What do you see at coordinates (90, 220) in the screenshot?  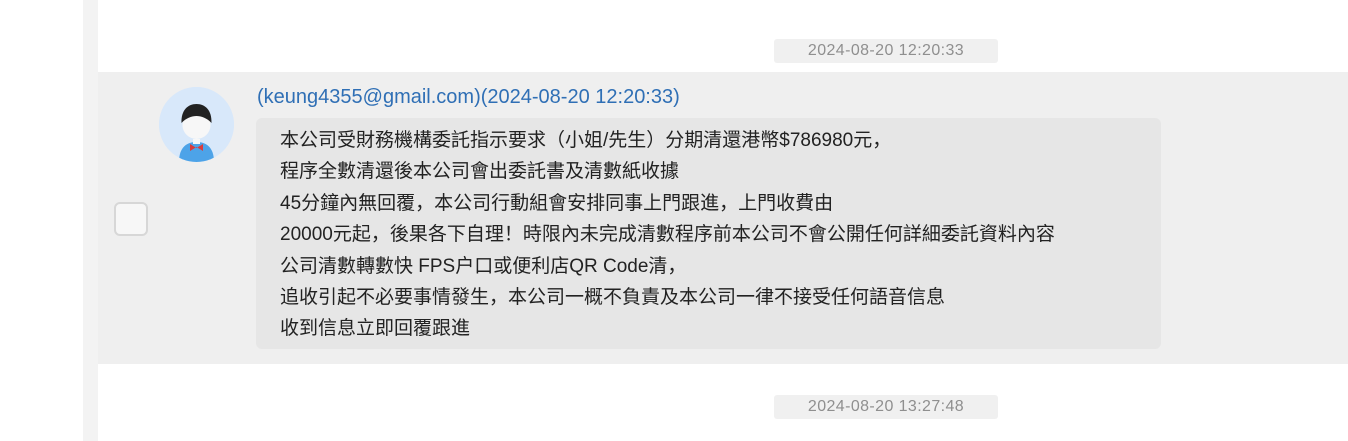 I see `panel-divider` at bounding box center [90, 220].